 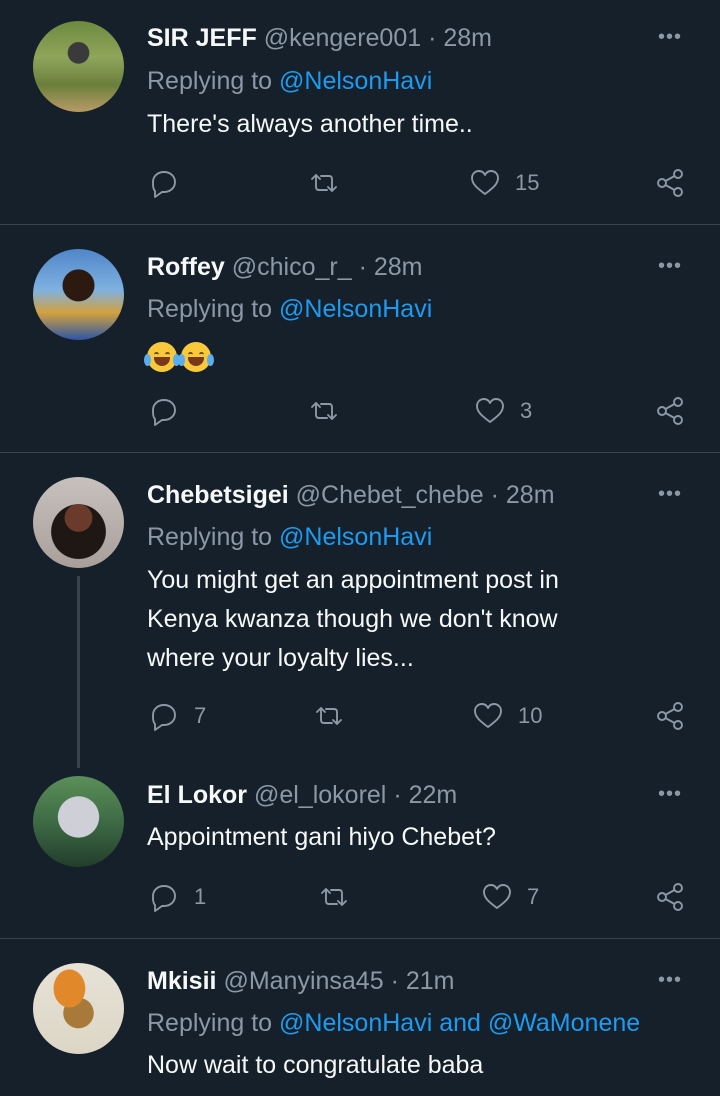 What do you see at coordinates (564, 1023) in the screenshot?
I see `reply-mention-link-2: @WaMonene` at bounding box center [564, 1023].